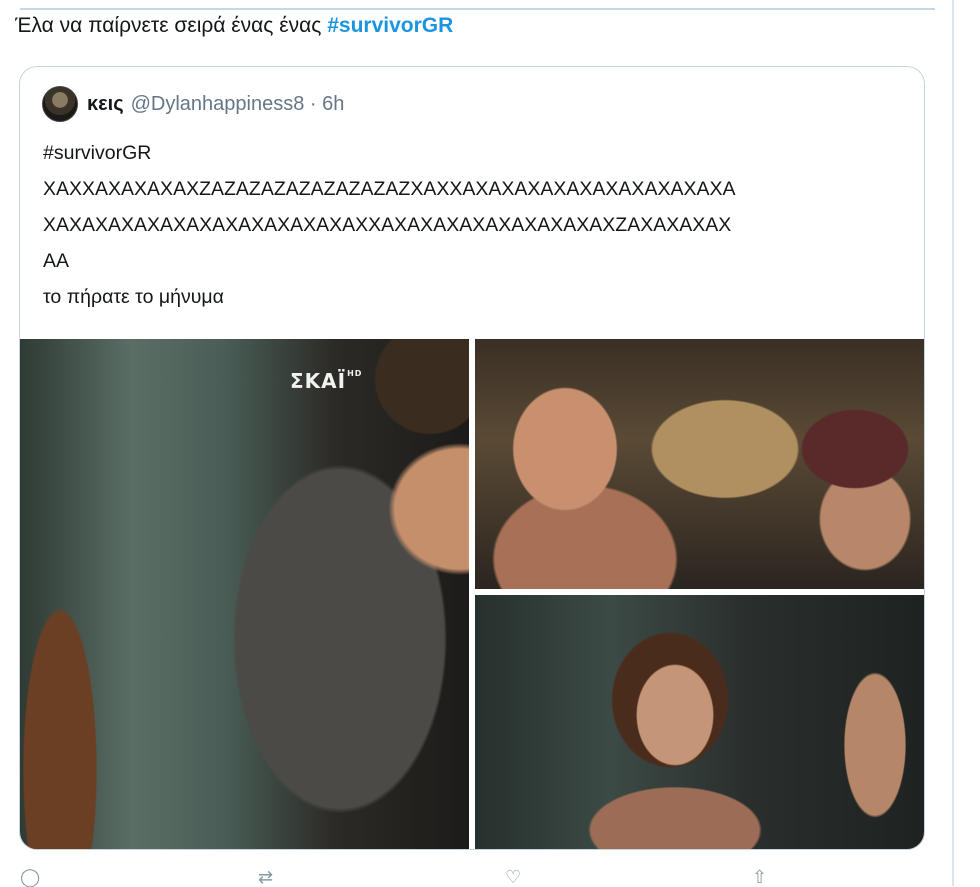 The width and height of the screenshot is (980, 887). Describe the element at coordinates (953, 443) in the screenshot. I see `timeline-border` at that location.